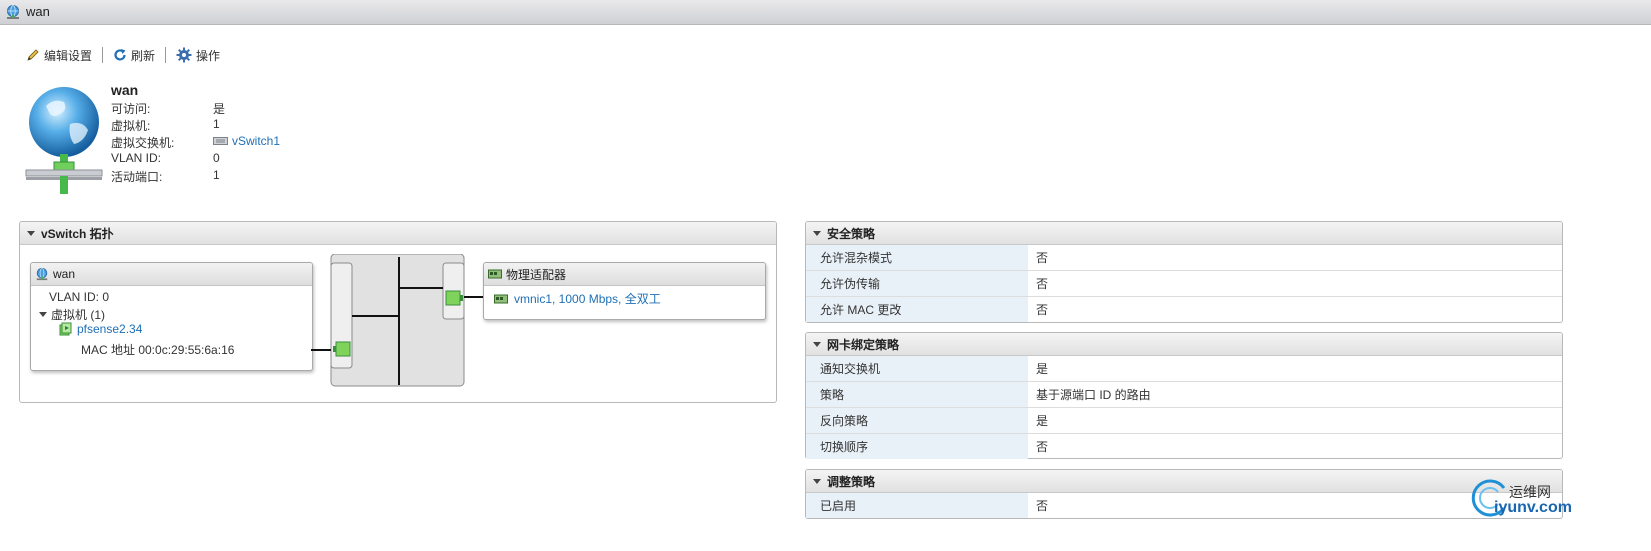  What do you see at coordinates (825, 12) in the screenshot?
I see `window-titlebar: wan` at bounding box center [825, 12].